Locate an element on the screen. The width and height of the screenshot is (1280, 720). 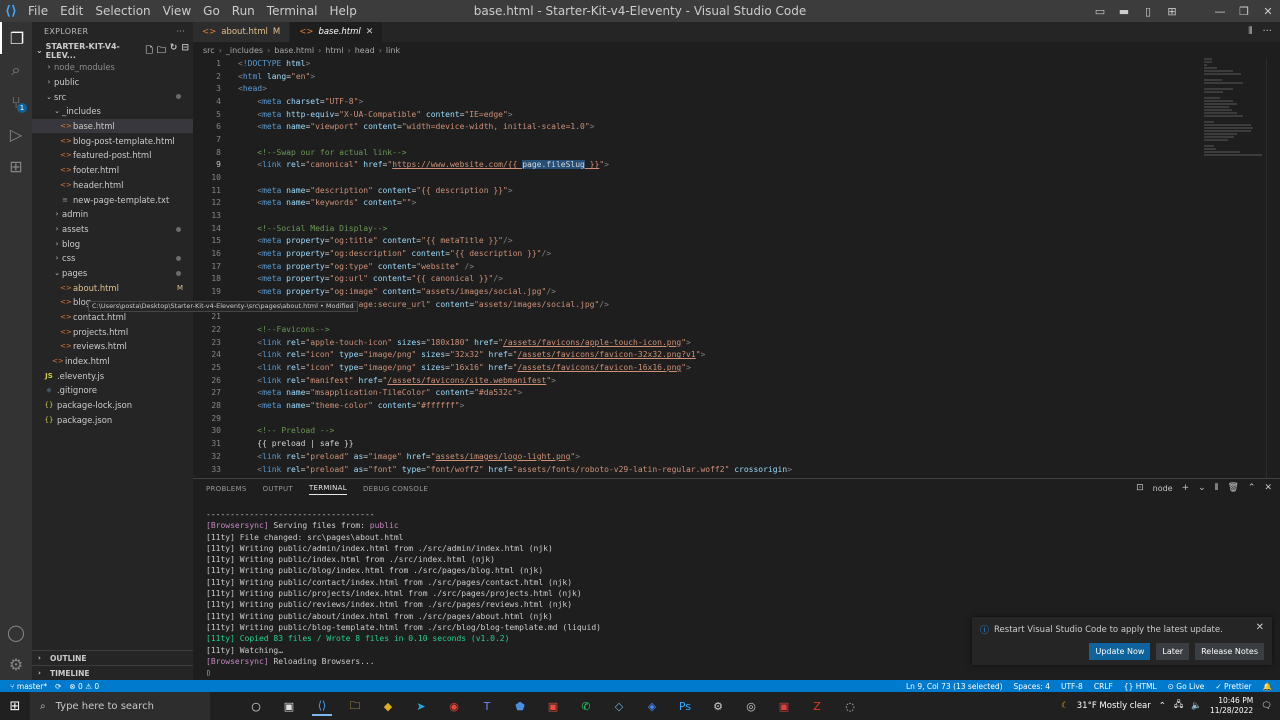
app-icon: ◌ is located at coordinates (850, 706).